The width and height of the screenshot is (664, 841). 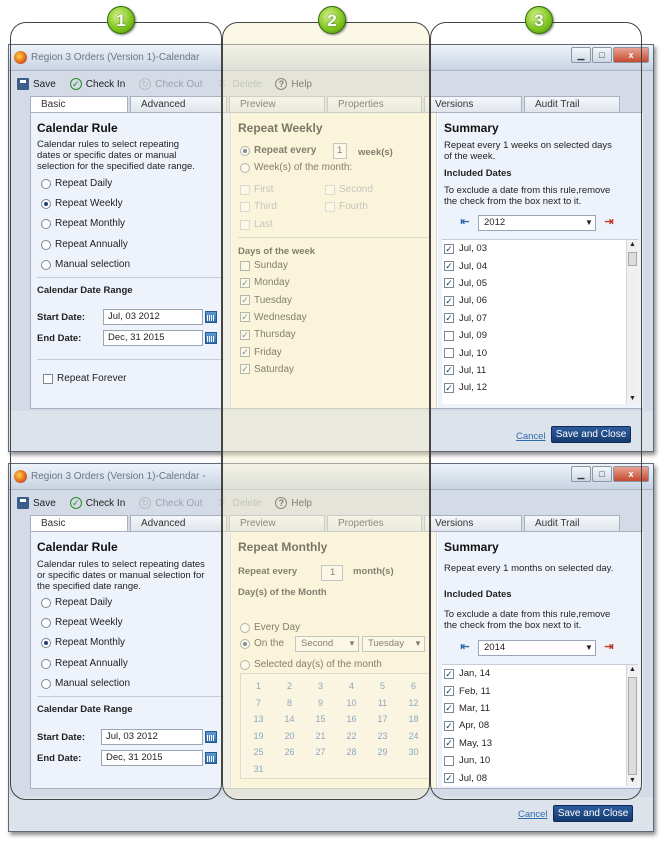 I want to click on check-out-button: ↻ Check Out, so click(x=171, y=503).